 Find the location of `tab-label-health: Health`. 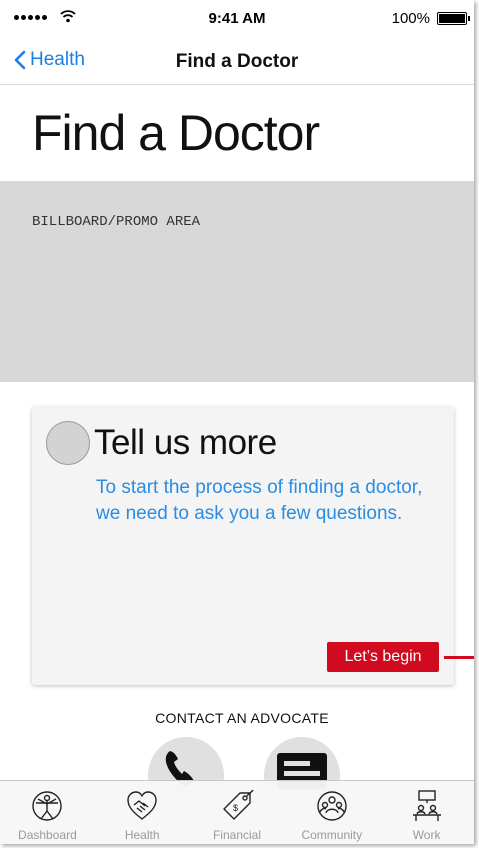

tab-label-health: Health is located at coordinates (142, 835).